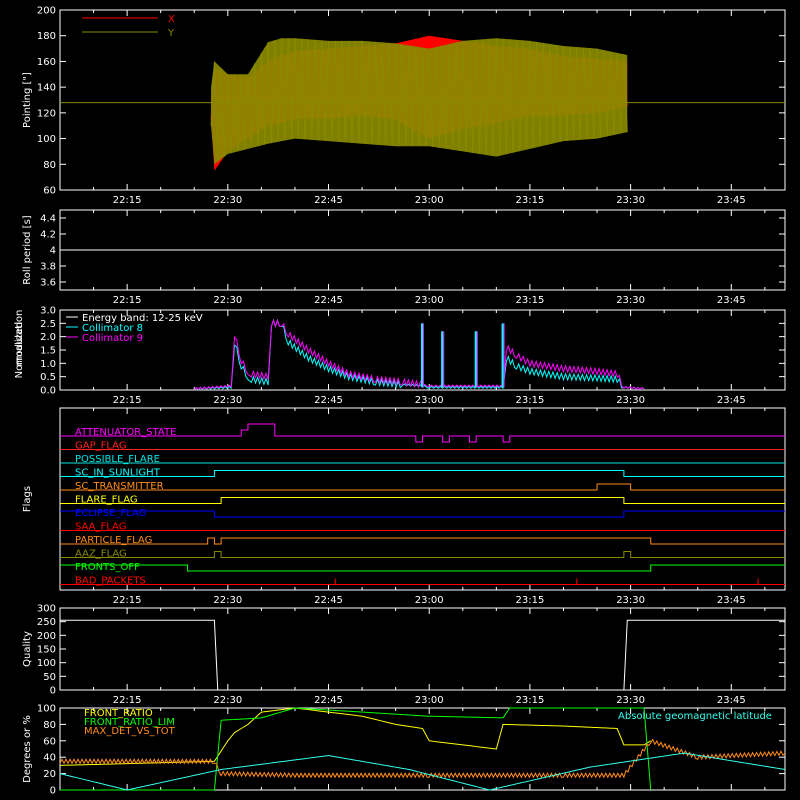 This screenshot has width=800, height=800. Describe the element at coordinates (49, 677) in the screenshot. I see `quality-ytick-label: 50` at that location.